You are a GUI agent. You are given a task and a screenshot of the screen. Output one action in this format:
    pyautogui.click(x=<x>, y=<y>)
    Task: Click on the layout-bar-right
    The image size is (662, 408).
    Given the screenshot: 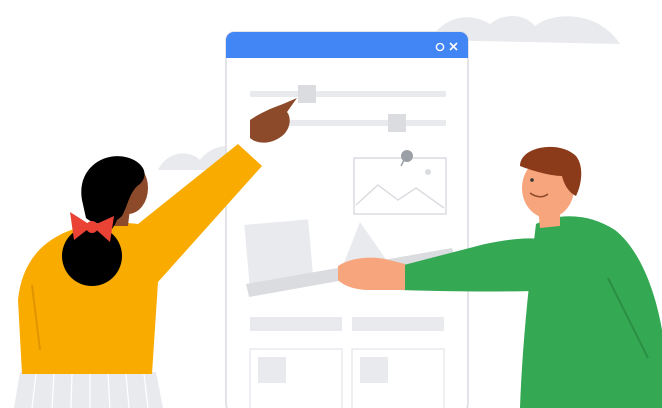 What is the action you would take?
    pyautogui.click(x=398, y=324)
    